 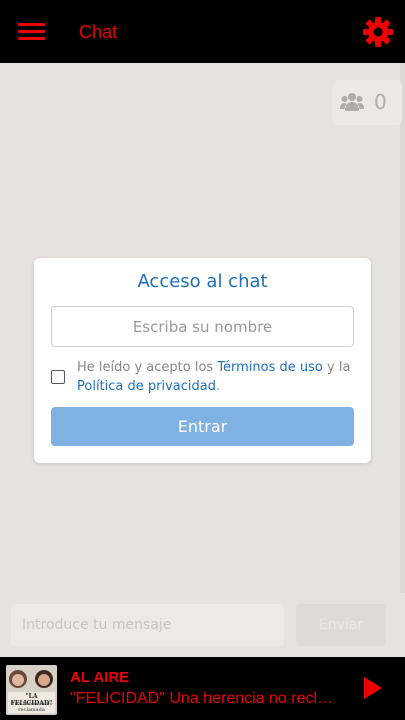 I want to click on users-count: 0, so click(x=380, y=102).